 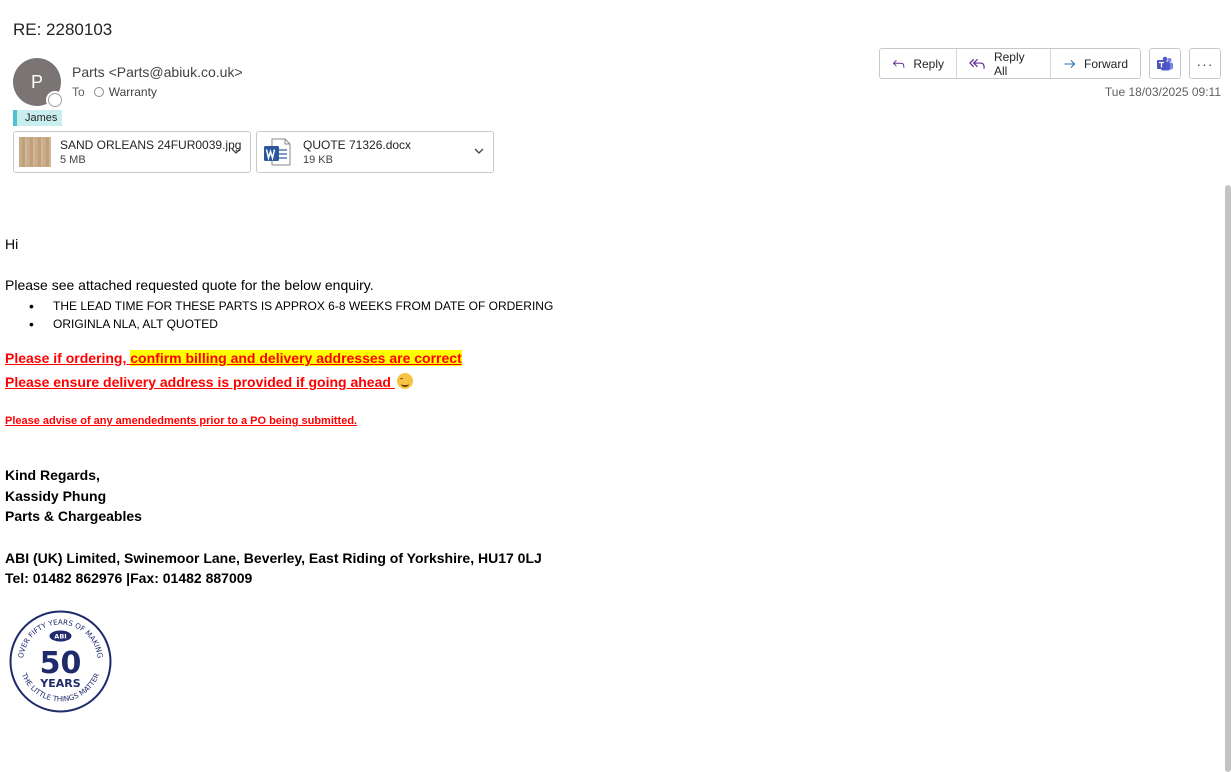 I want to click on smiling-face-icon, so click(x=404, y=381).